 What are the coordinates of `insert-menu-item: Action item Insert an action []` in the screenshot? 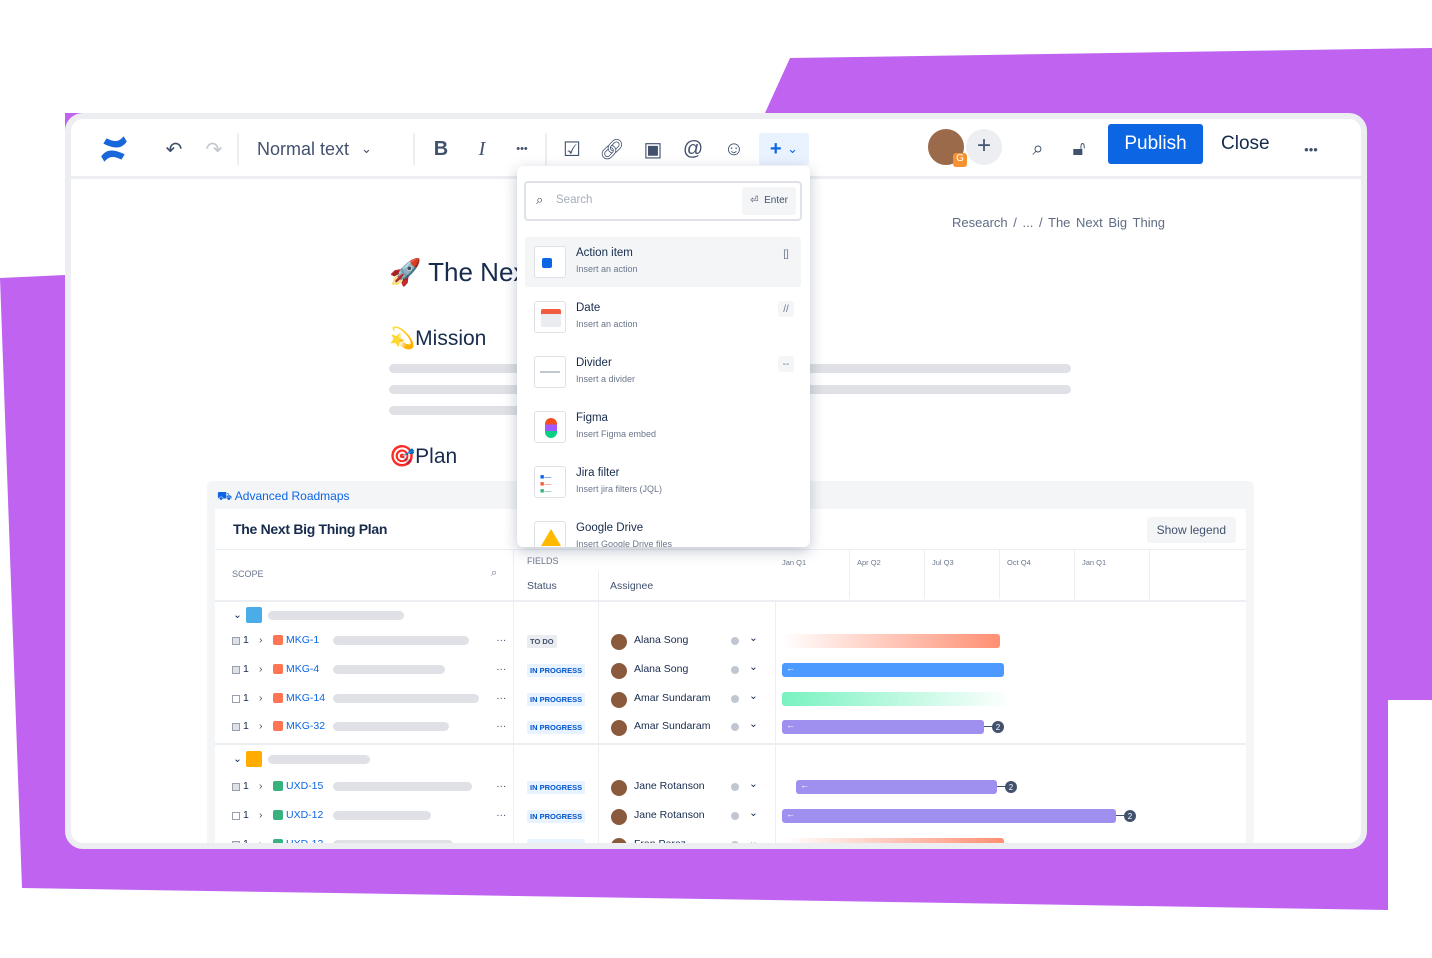 It's located at (663, 262).